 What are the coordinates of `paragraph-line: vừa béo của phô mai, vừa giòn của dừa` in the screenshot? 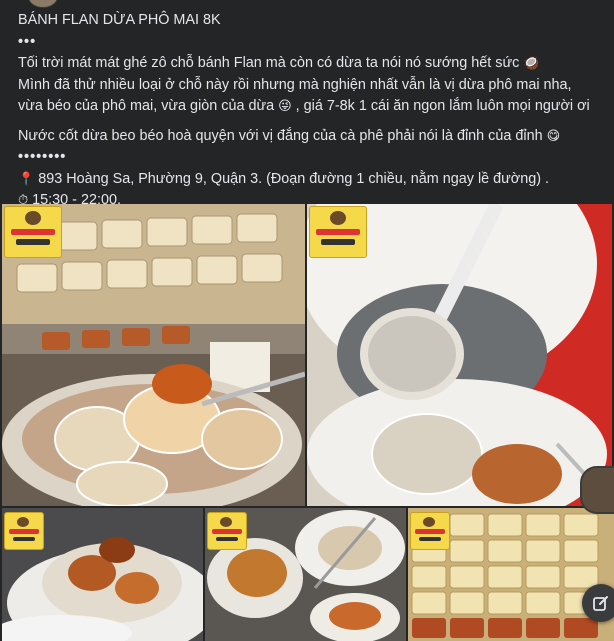 It's located at (146, 106).